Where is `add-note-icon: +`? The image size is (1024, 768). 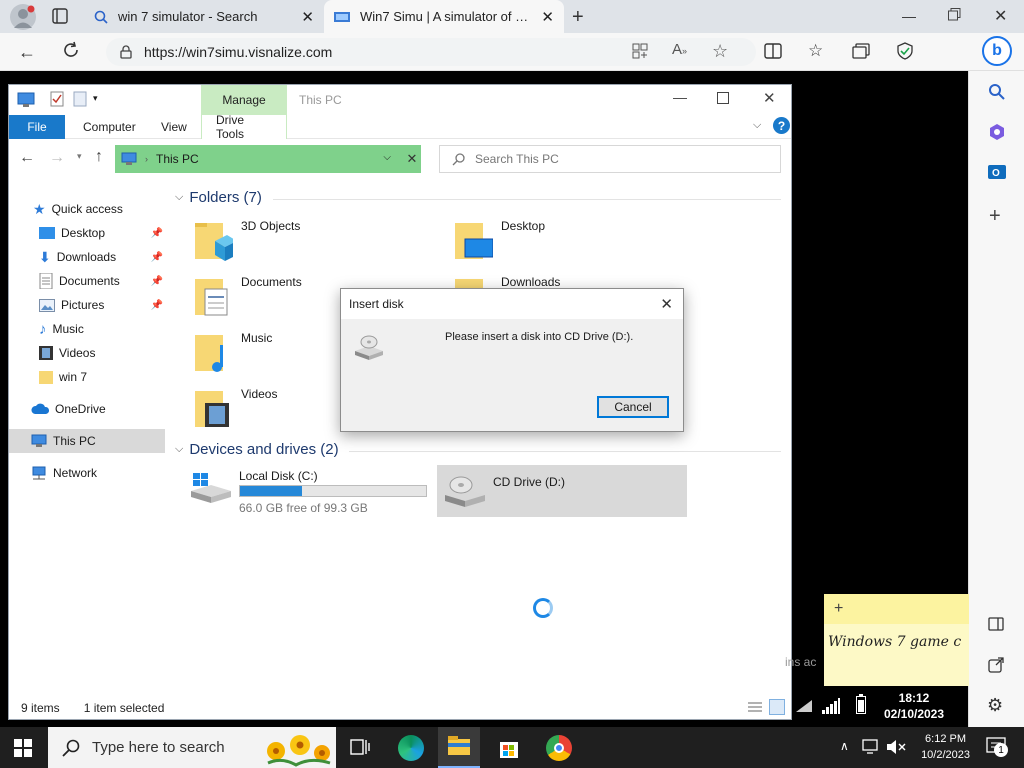 add-note-icon: + is located at coordinates (838, 609).